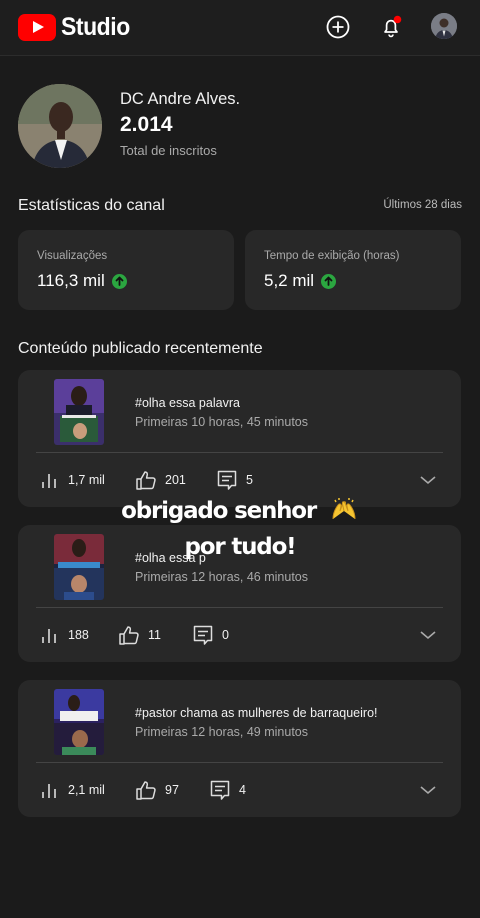 This screenshot has width=480, height=918. I want to click on create-icon, so click(338, 27).